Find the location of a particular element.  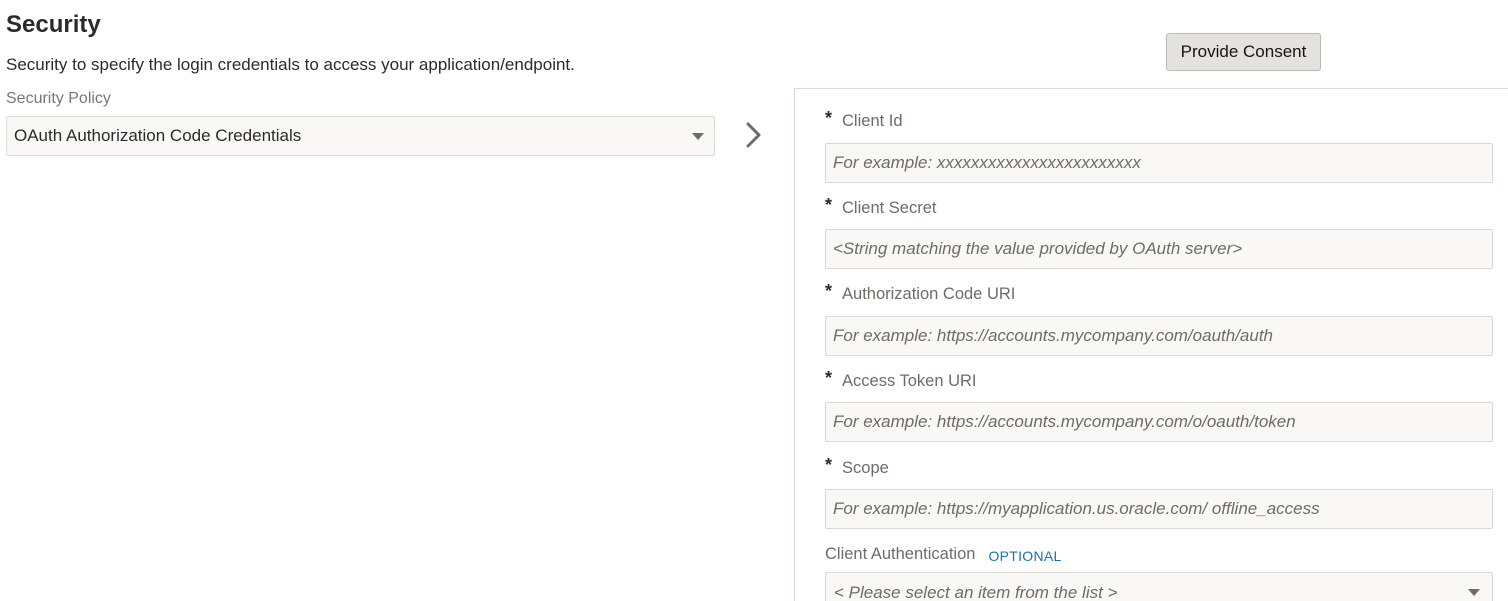

security-policy-select: OAuth Authorization Code Credentials is located at coordinates (360, 136).